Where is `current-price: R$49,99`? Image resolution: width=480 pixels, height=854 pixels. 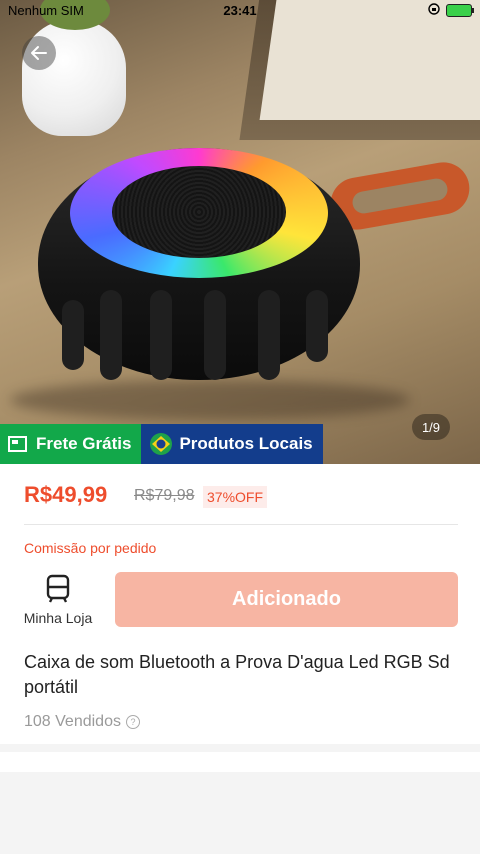 current-price: R$49,99 is located at coordinates (66, 494).